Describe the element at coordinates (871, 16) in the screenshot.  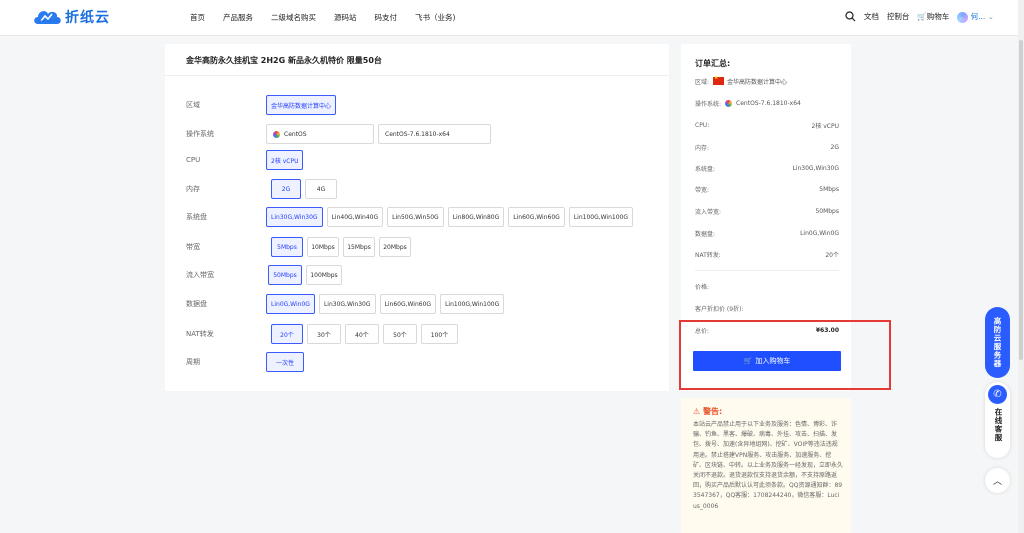
I see `docs-link: 文档` at that location.